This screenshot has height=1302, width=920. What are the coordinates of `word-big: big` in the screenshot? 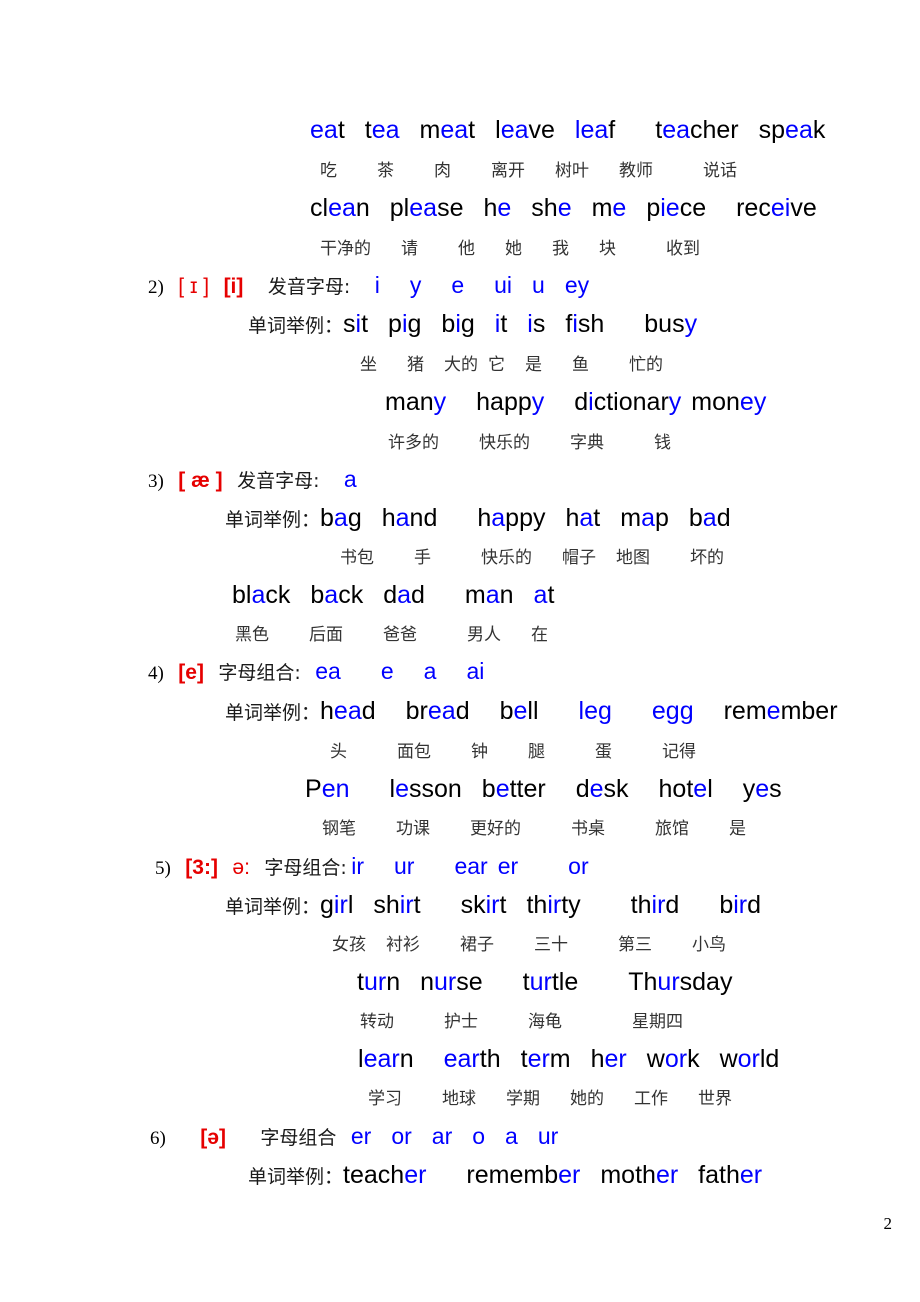 It's located at (458, 324).